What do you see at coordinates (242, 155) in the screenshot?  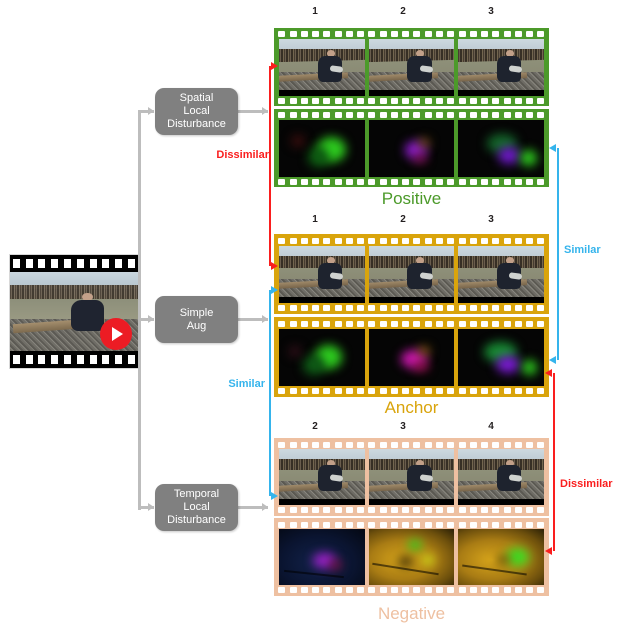 I see `relation-label-dissimilar-left: Dissimilar` at bounding box center [242, 155].